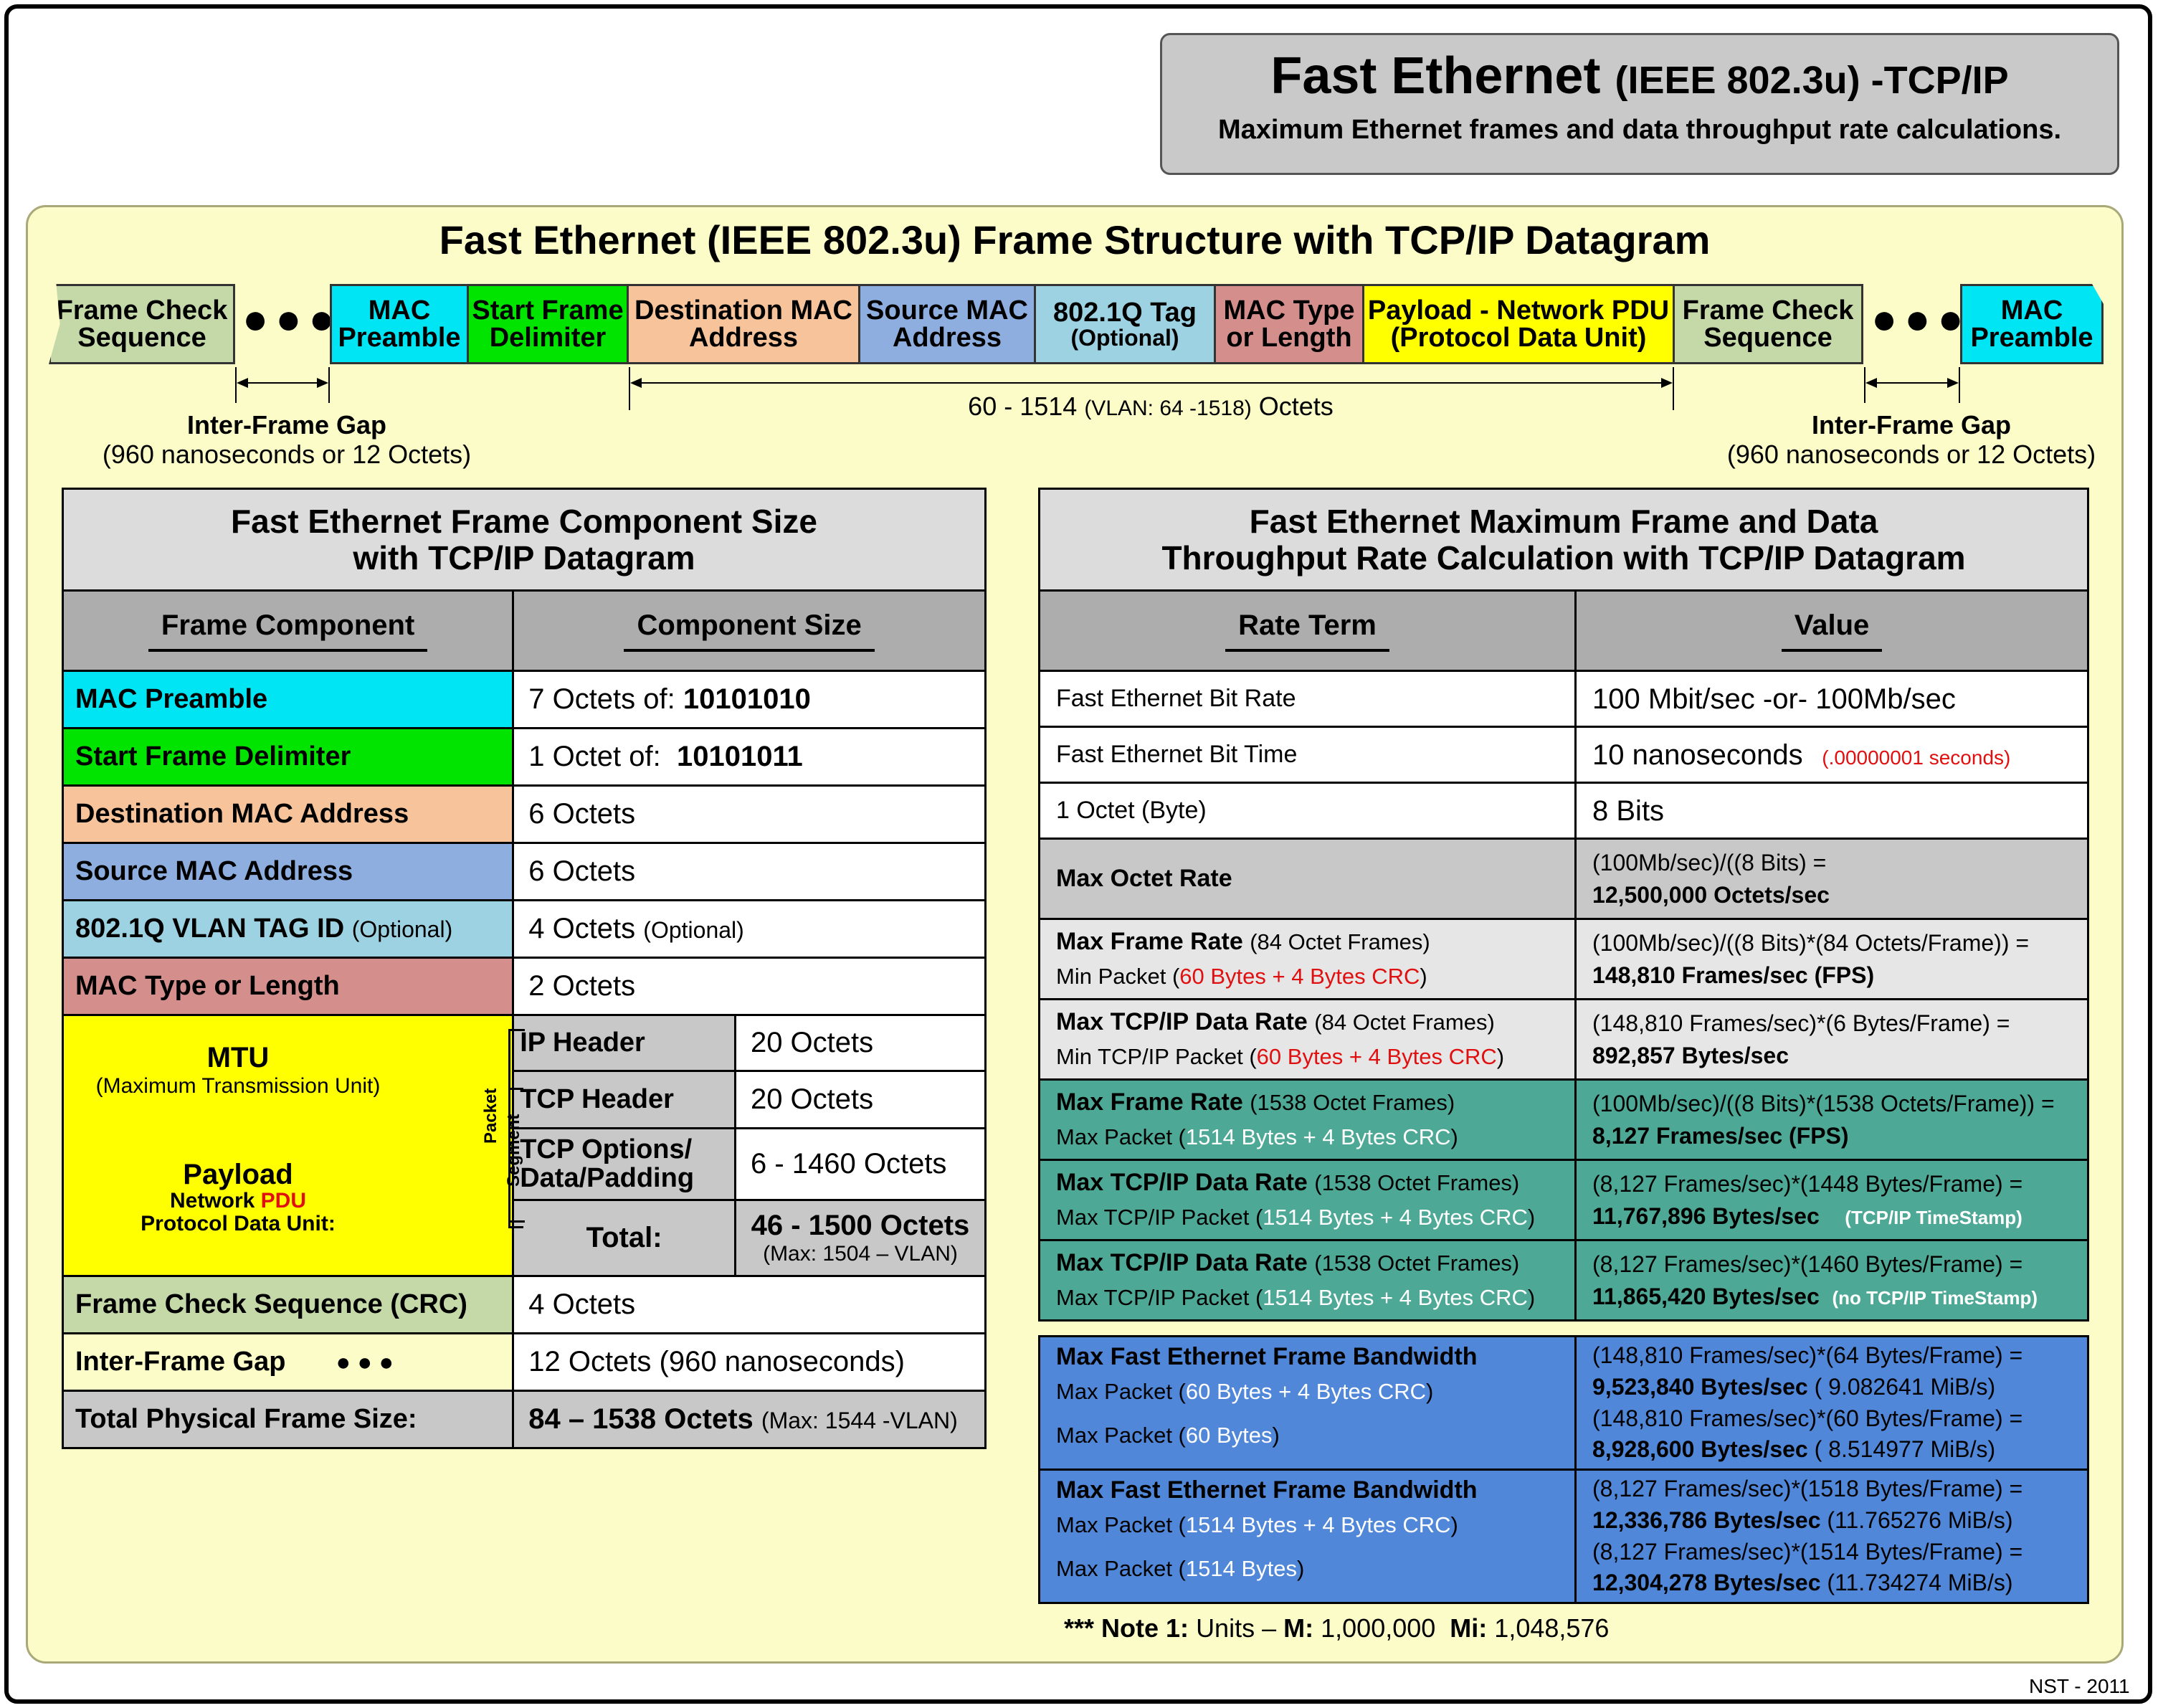 Image resolution: width=2158 pixels, height=1708 pixels. I want to click on row-fcs-label: Frame Check Sequence (CRC), so click(288, 1304).